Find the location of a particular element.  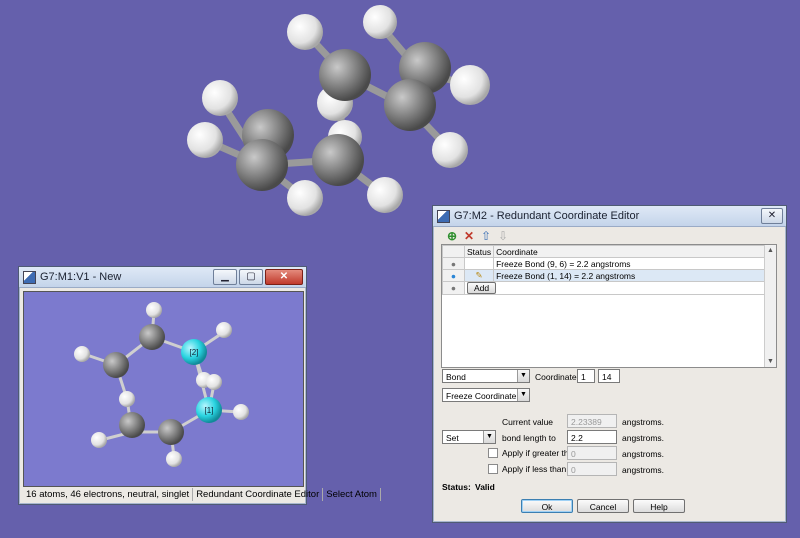

table-row: ● ✎ Freeze Bond (1, 14) = 2.2 angstroms is located at coordinates (606, 275).